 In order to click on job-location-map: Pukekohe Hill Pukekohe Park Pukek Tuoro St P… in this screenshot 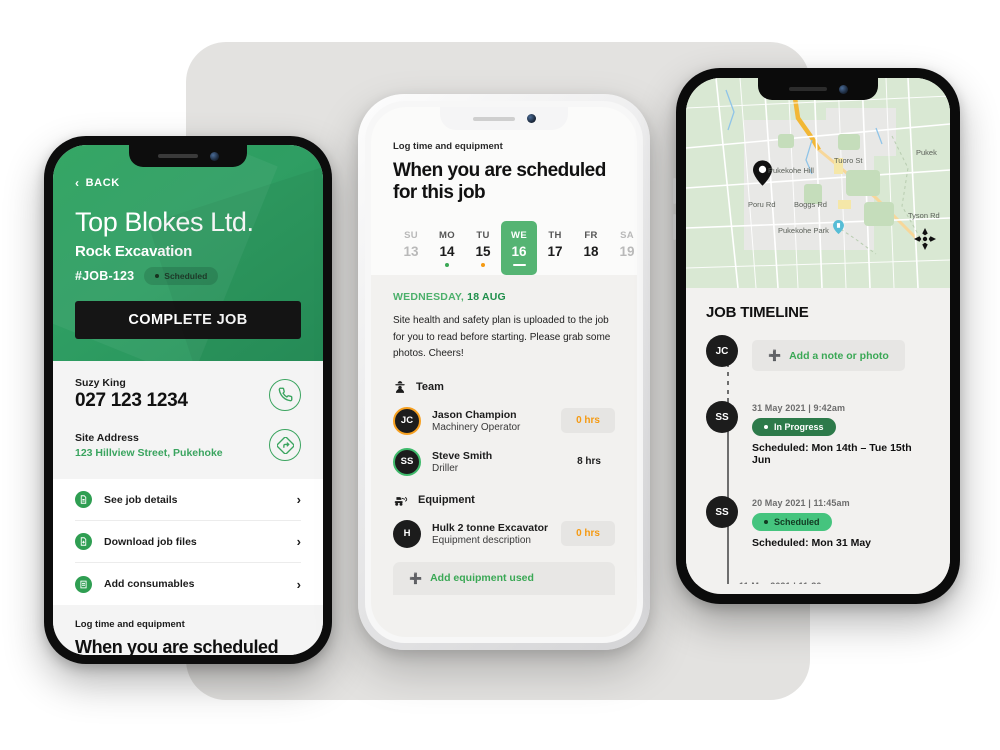, I will do `click(818, 183)`.